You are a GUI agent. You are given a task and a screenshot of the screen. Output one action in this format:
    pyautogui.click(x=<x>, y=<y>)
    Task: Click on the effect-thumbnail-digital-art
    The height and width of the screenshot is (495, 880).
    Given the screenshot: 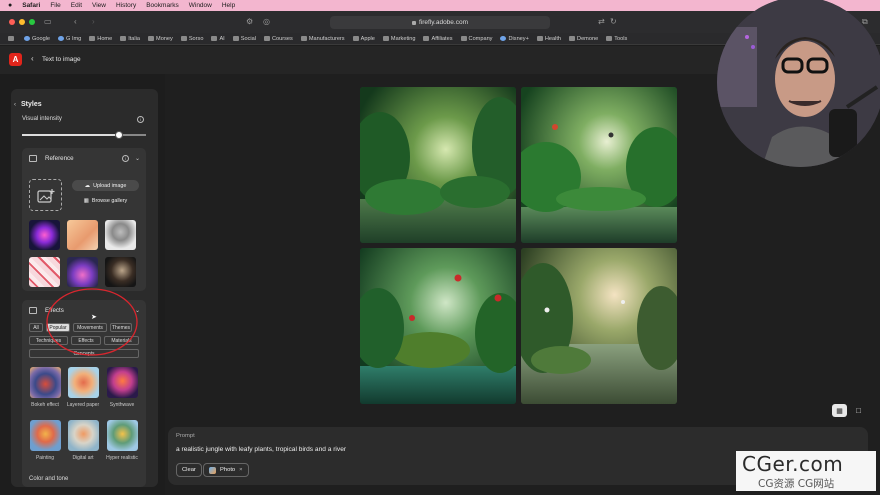 What is the action you would take?
    pyautogui.click(x=83, y=435)
    